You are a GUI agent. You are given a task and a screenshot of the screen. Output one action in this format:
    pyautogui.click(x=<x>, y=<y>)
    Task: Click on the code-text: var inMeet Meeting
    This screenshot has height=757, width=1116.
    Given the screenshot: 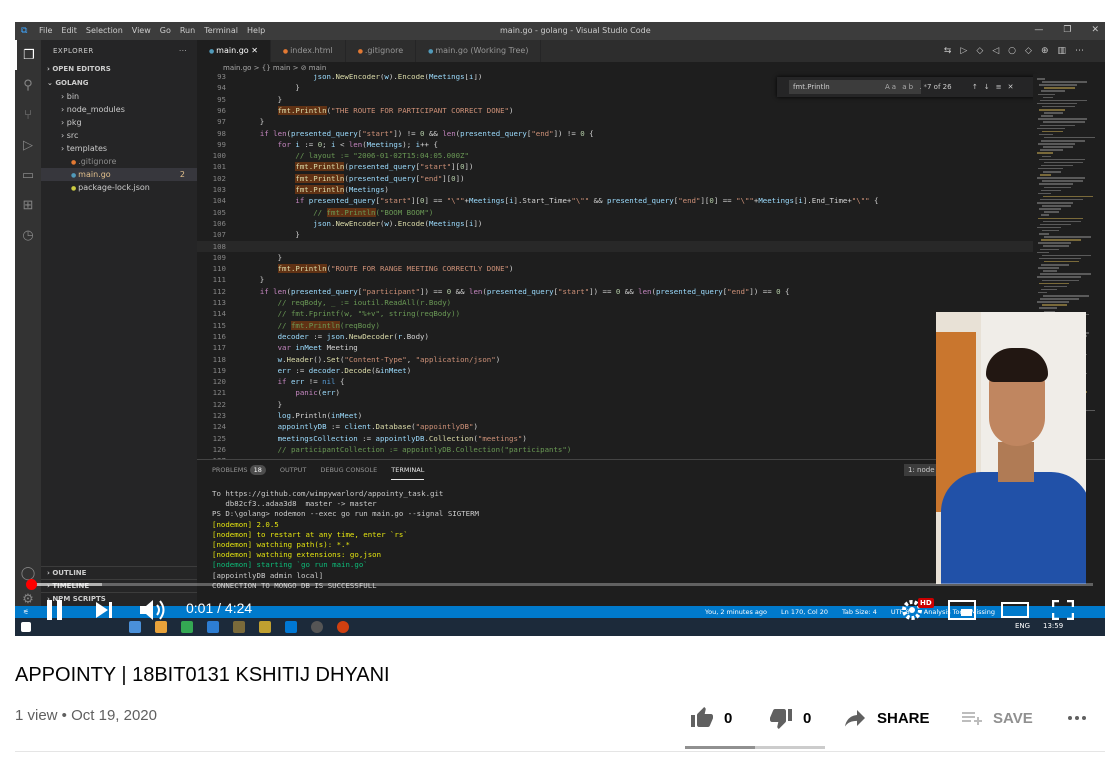 What is the action you would take?
    pyautogui.click(x=317, y=348)
    